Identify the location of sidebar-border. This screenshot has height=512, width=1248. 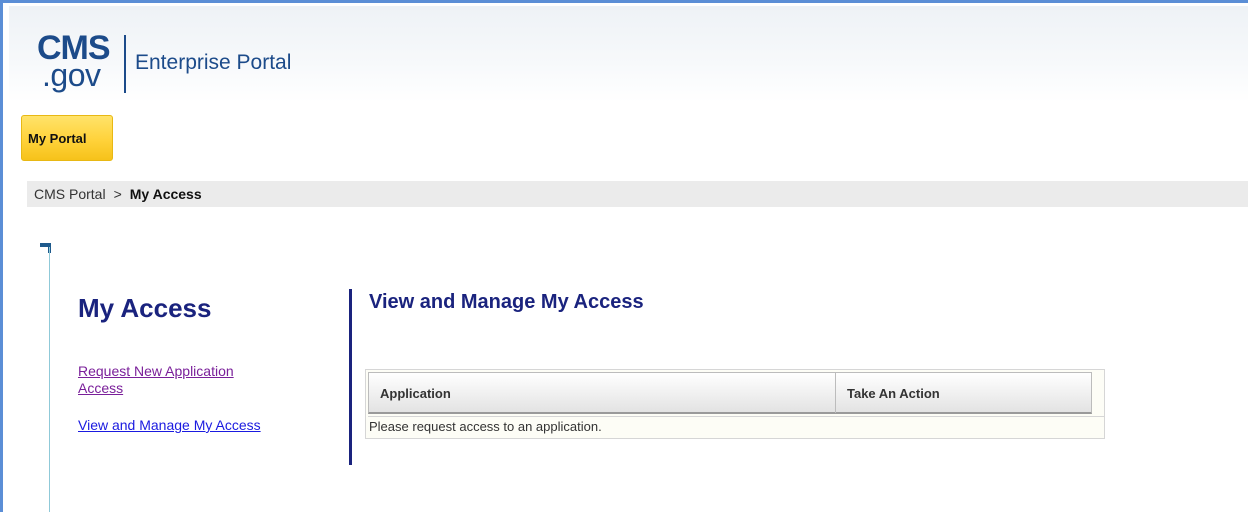
(49, 379).